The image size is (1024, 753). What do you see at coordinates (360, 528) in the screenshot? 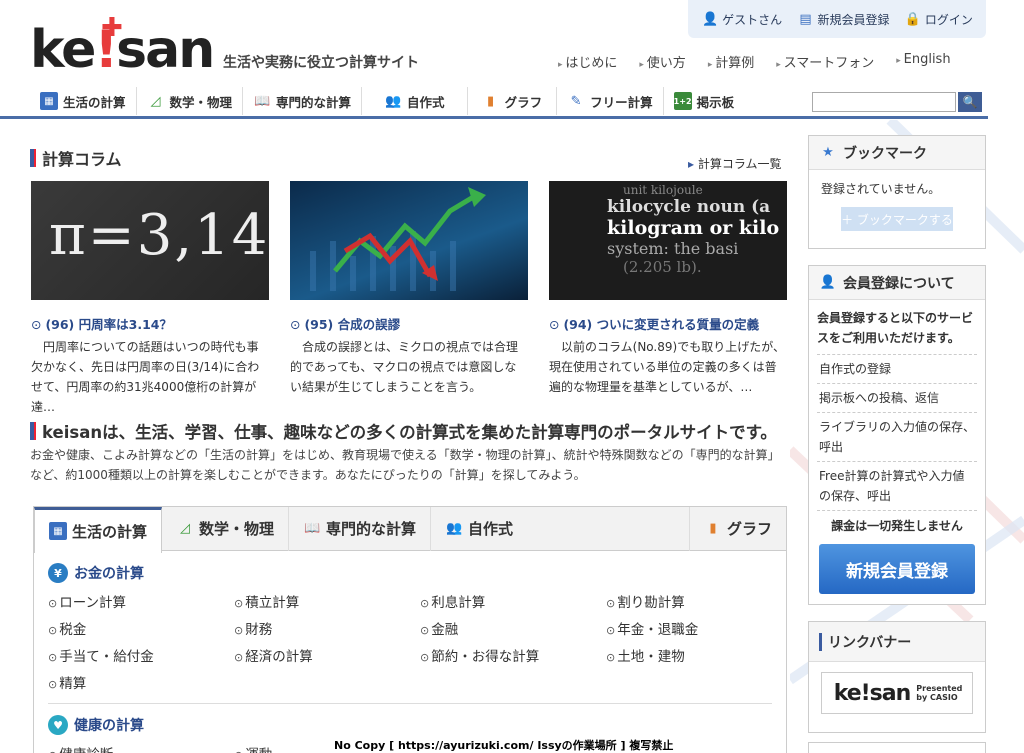
I see `tab-special: 📖 専門的な計算` at bounding box center [360, 528].